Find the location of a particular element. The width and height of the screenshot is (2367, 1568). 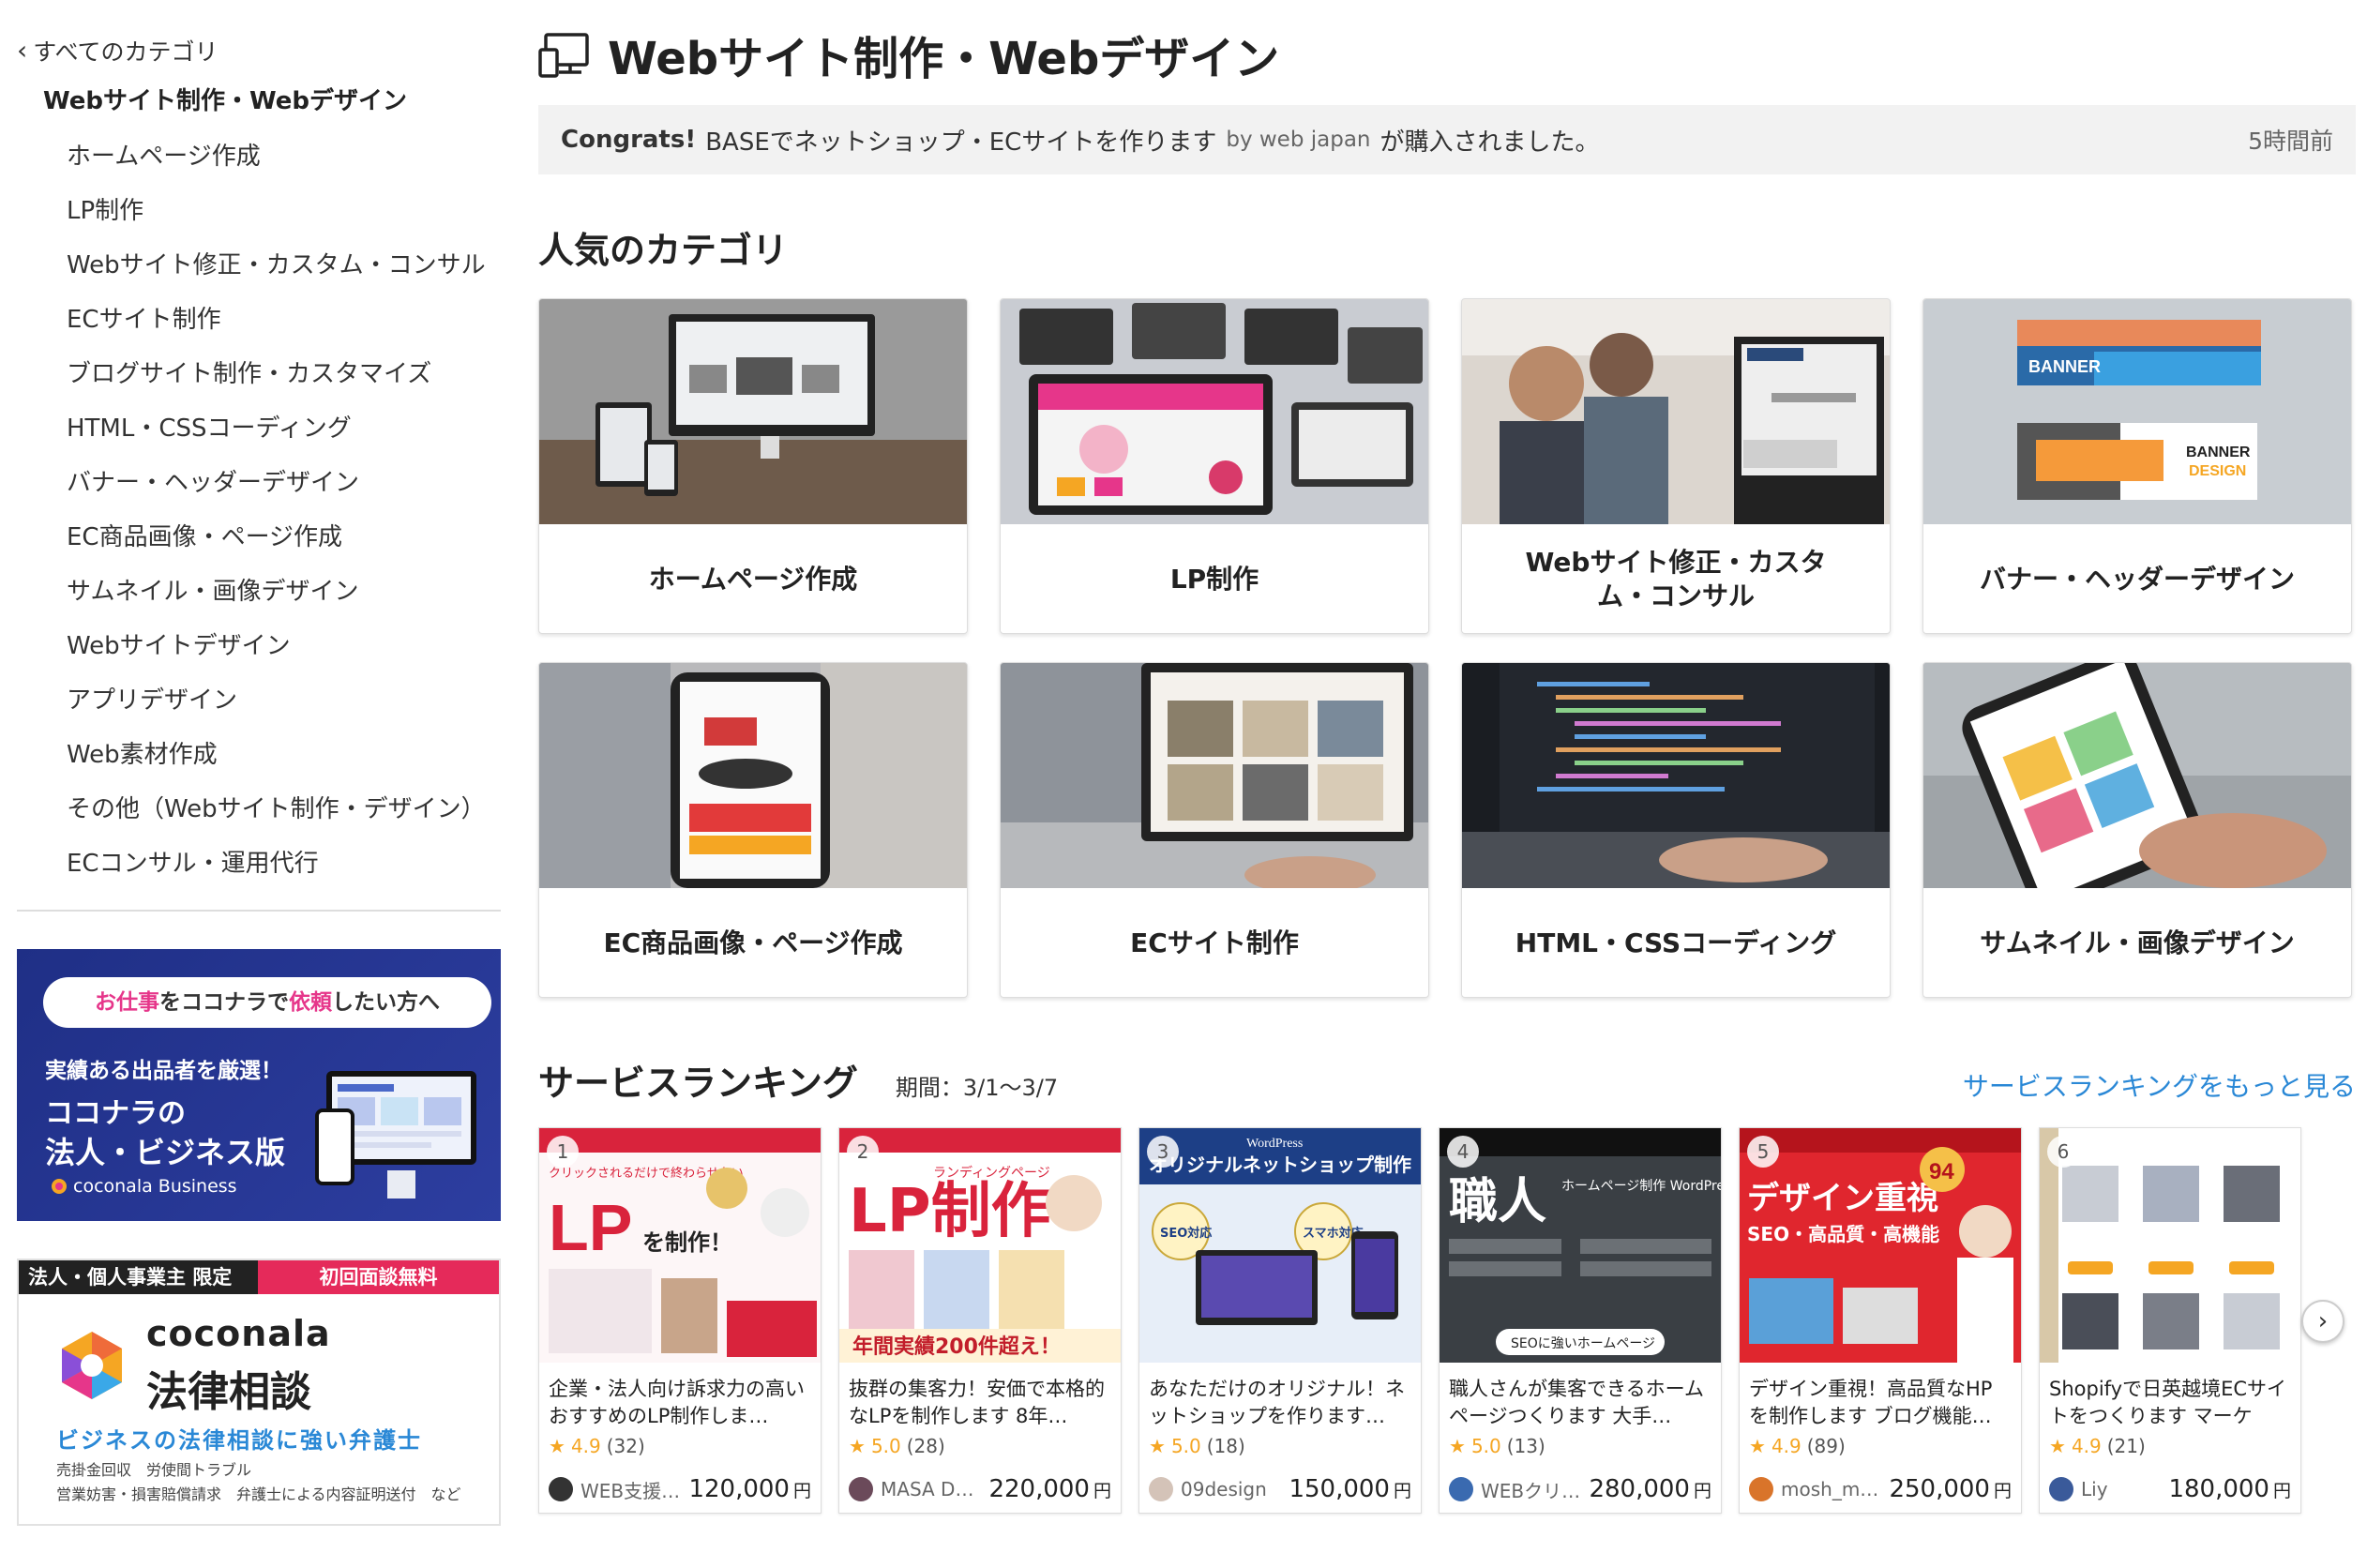

subcategory-item: ブログサイト制作・カスタマイズ is located at coordinates (284, 374).